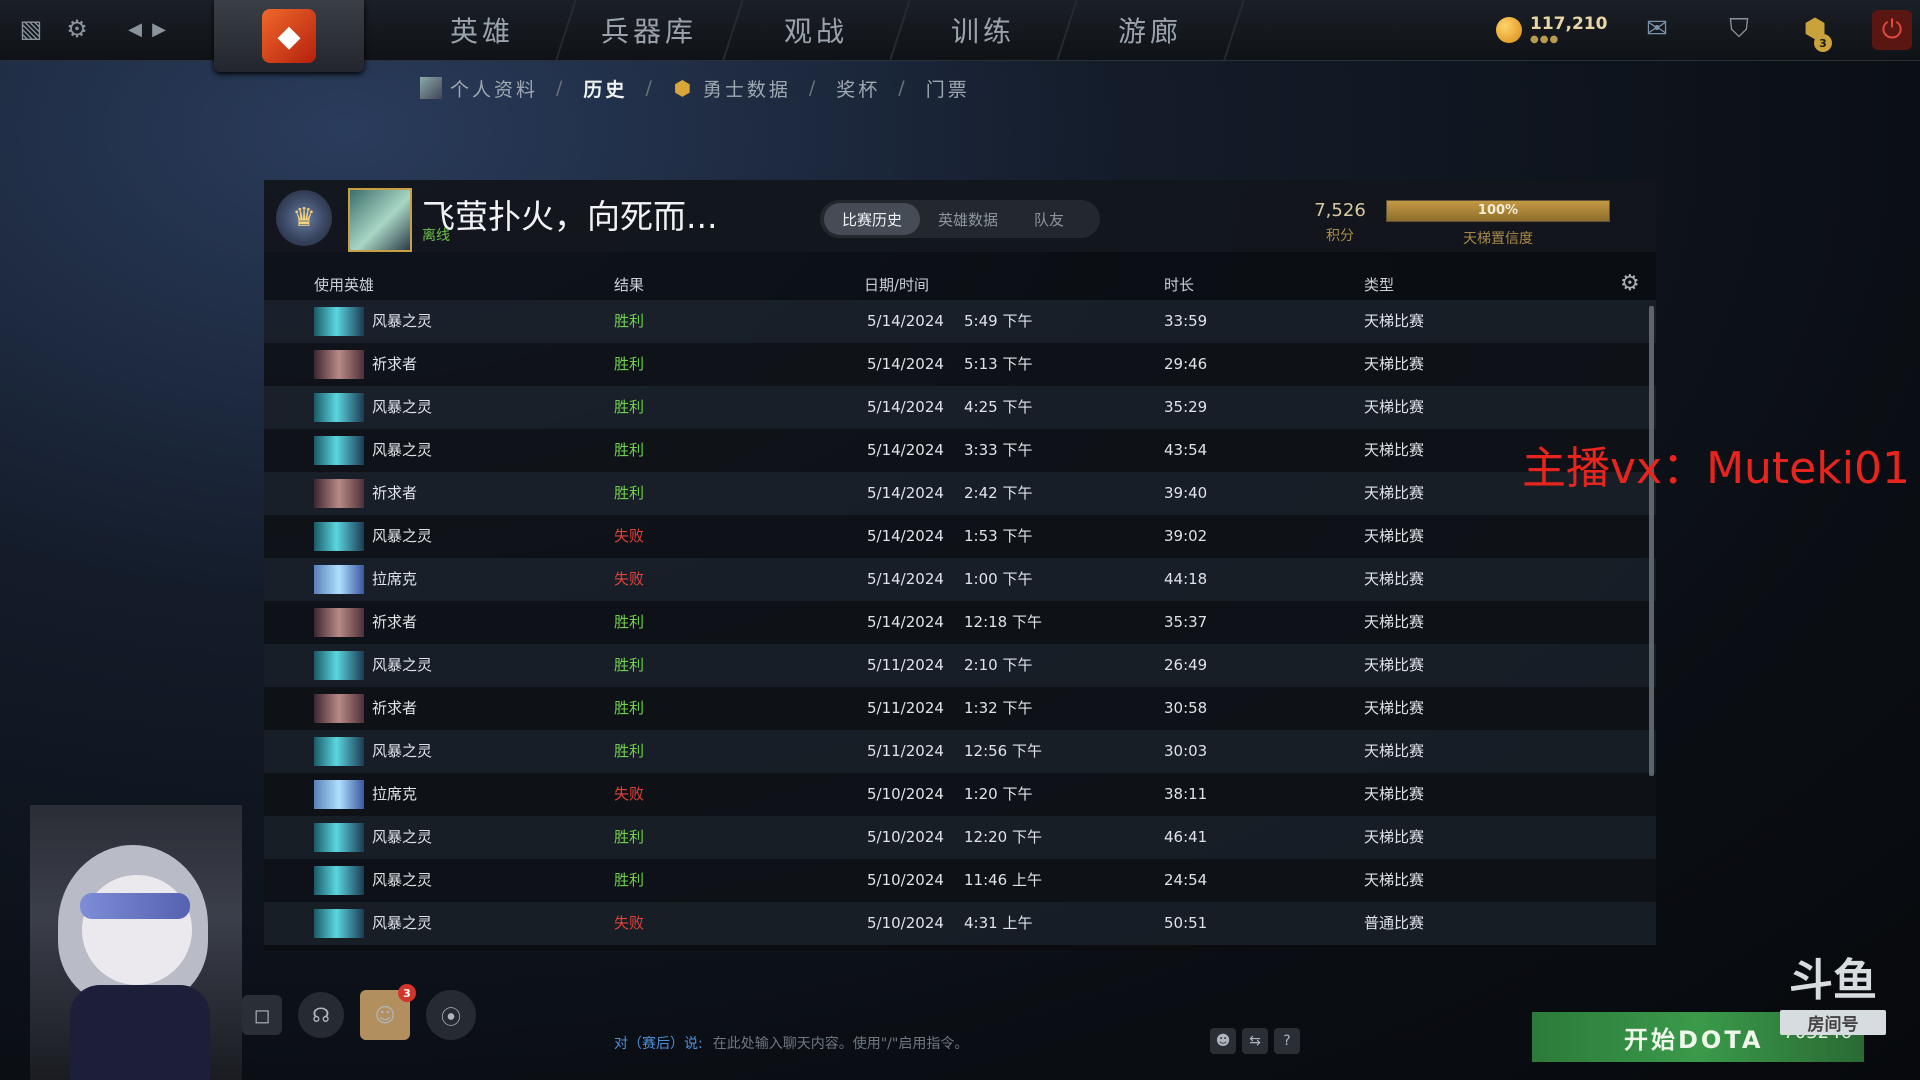 This screenshot has height=1080, width=1920. I want to click on gold-dots: ●●●, so click(1545, 39).